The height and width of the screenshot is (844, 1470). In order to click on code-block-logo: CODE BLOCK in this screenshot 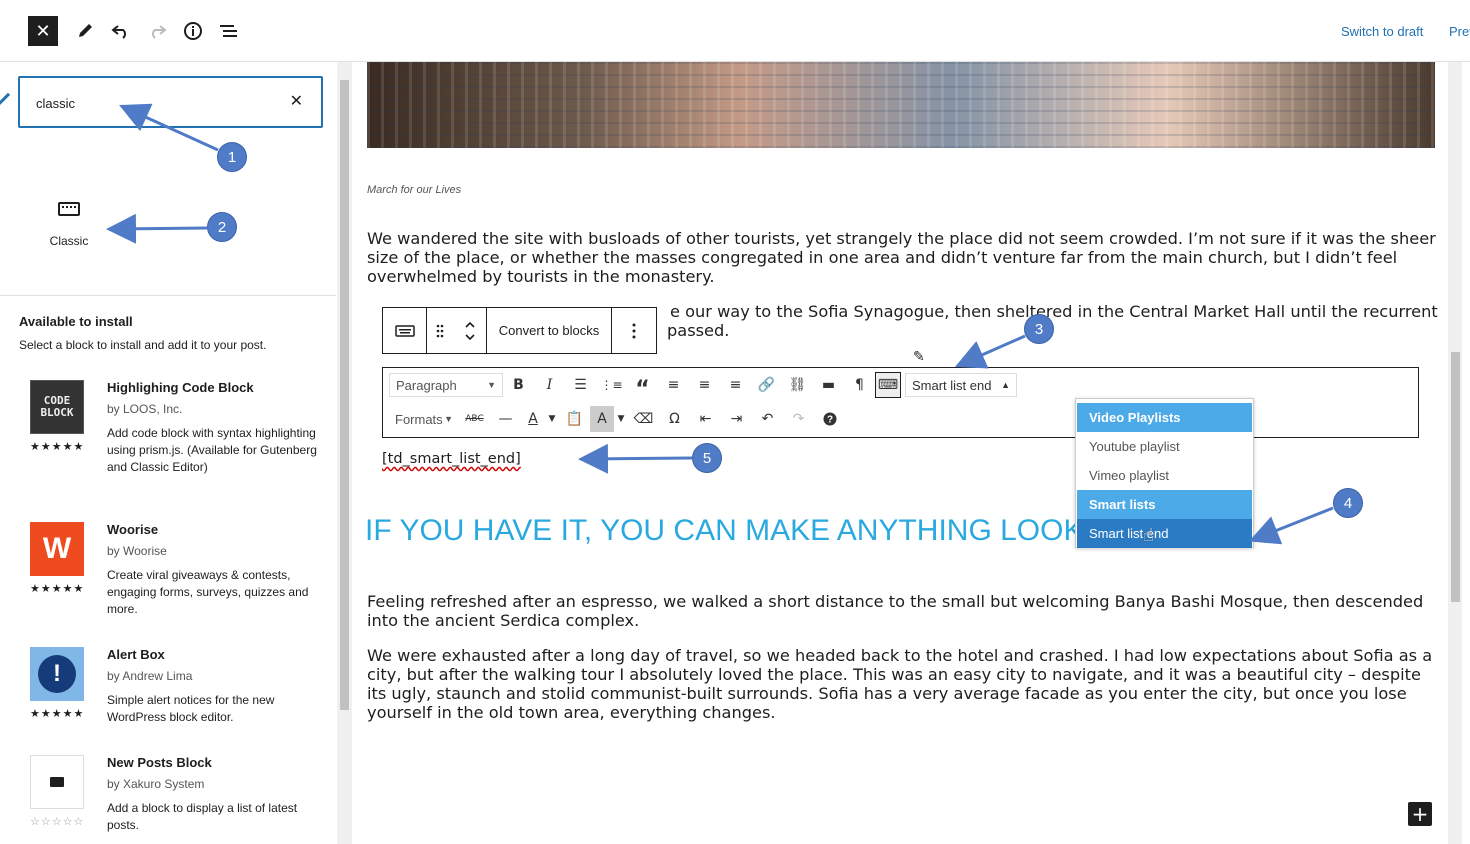, I will do `click(57, 407)`.